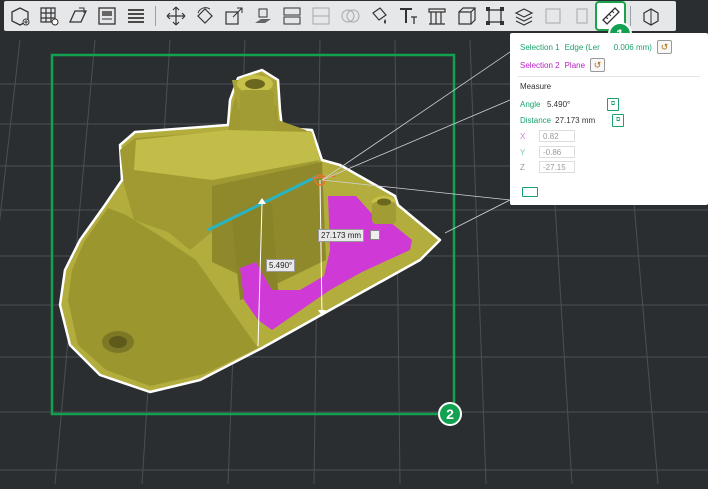 The height and width of the screenshot is (489, 708). What do you see at coordinates (320, 16) in the screenshot?
I see `cut-icon` at bounding box center [320, 16].